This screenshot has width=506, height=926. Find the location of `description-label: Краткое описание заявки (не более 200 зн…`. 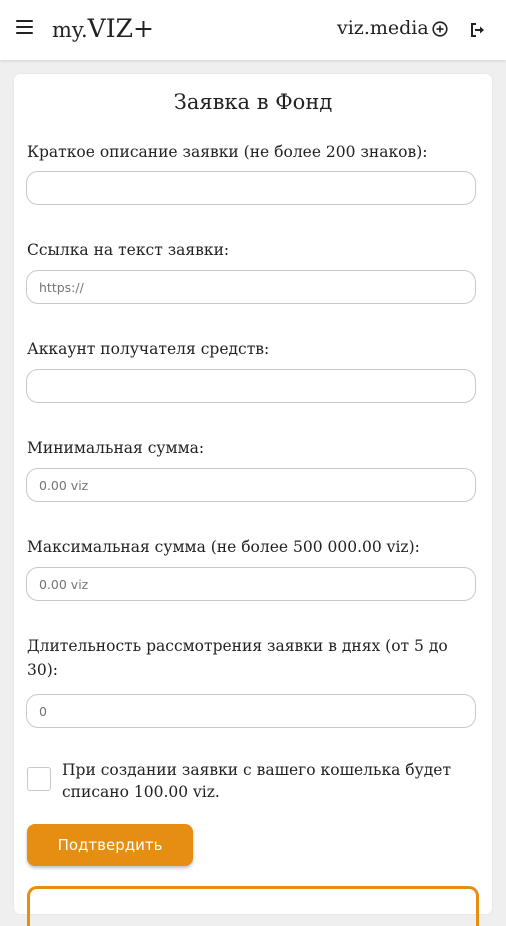

description-label: Краткое описание заявки (не более 200 зн… is located at coordinates (227, 152).